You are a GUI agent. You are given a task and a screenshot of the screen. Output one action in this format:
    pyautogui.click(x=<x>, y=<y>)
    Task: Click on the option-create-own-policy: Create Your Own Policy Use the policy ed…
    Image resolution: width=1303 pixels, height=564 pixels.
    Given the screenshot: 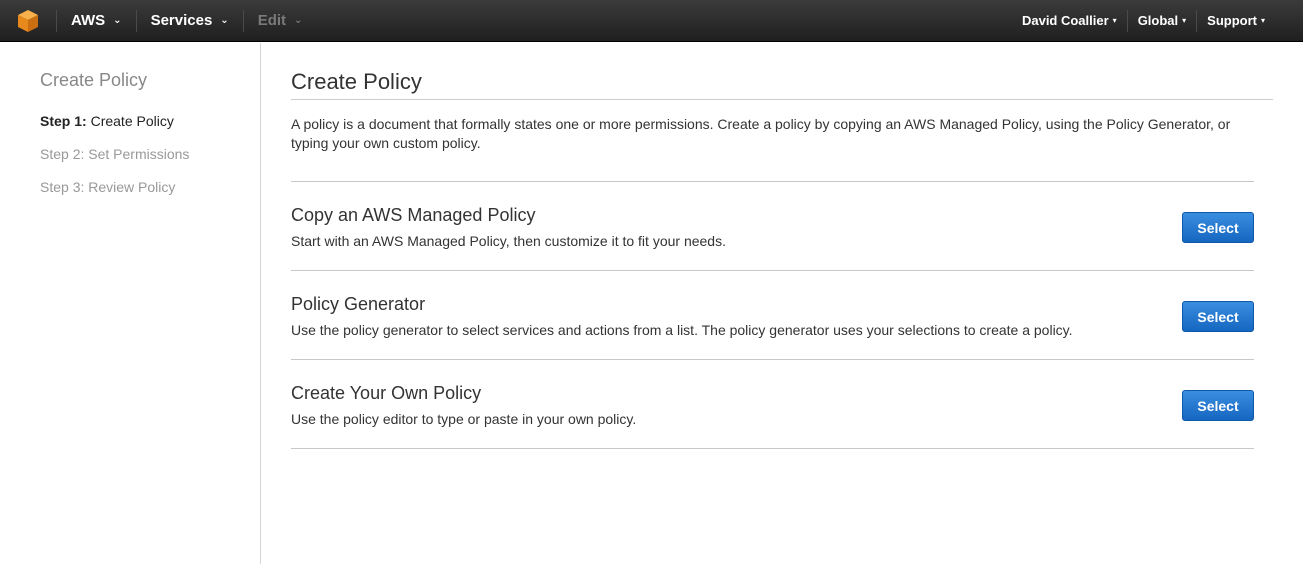 What is the action you would take?
    pyautogui.click(x=772, y=404)
    